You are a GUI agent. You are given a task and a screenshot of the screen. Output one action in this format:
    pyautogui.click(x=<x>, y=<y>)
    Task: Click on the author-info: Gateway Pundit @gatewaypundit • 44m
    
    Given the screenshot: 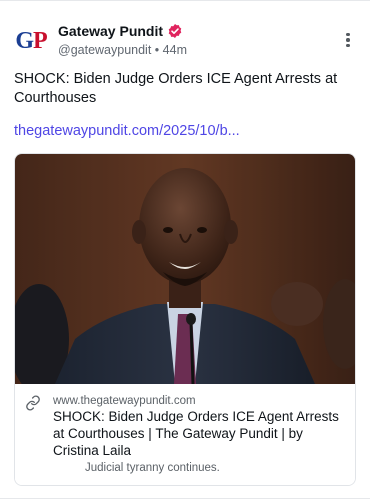 What is the action you would take?
    pyautogui.click(x=122, y=40)
    